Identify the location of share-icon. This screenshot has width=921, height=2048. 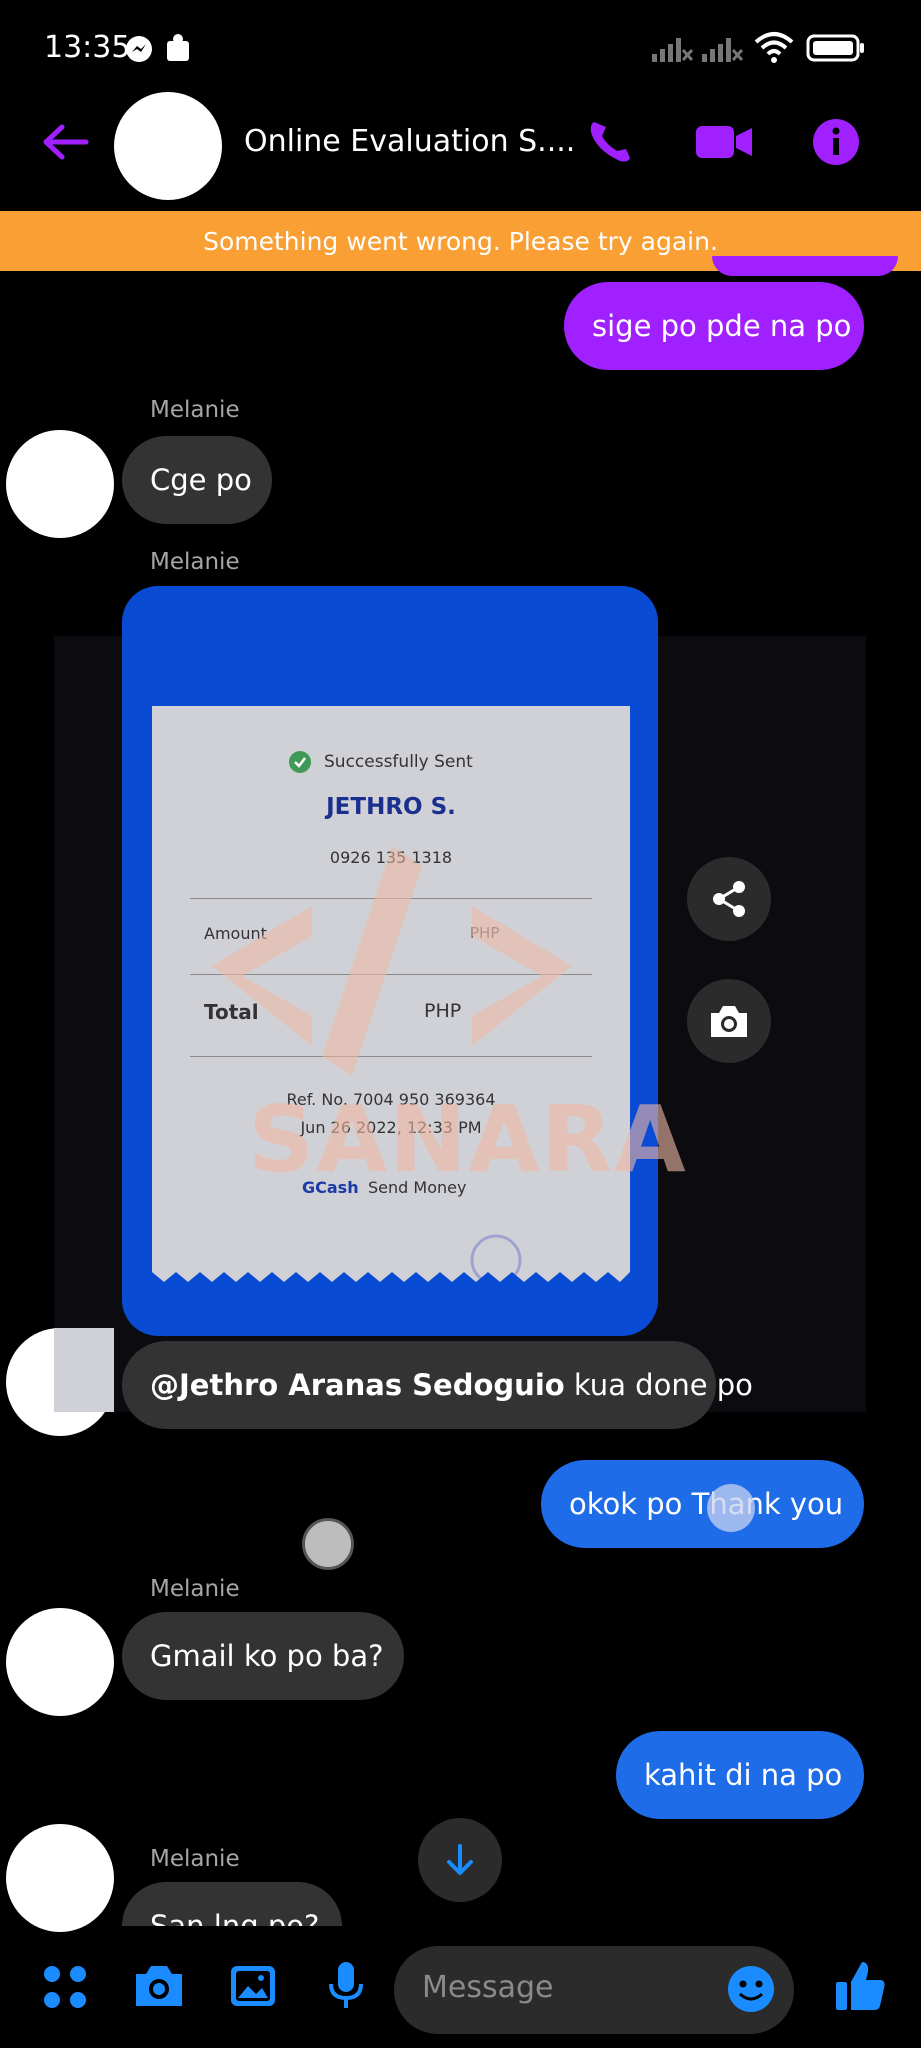
(729, 899).